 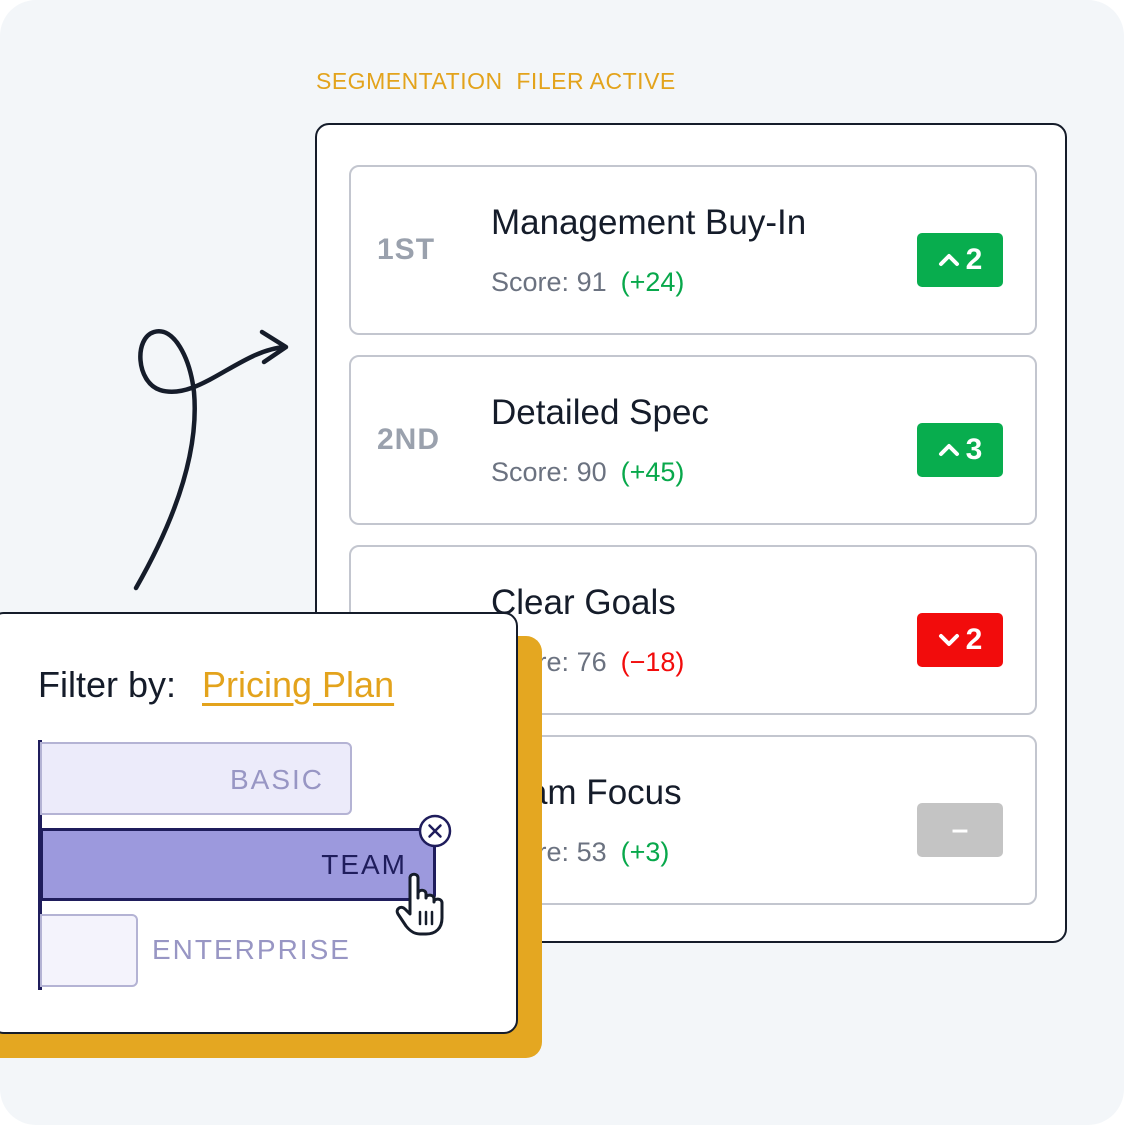 What do you see at coordinates (409, 439) in the screenshot?
I see `rank-position: 2ND` at bounding box center [409, 439].